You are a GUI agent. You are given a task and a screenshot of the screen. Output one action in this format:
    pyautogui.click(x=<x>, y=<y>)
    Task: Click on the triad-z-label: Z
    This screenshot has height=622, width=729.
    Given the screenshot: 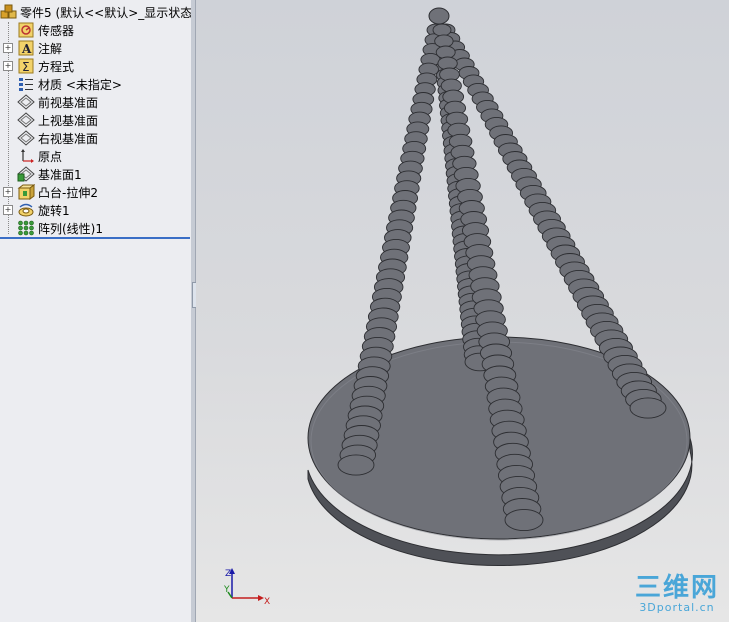 What is the action you would take?
    pyautogui.click(x=228, y=574)
    